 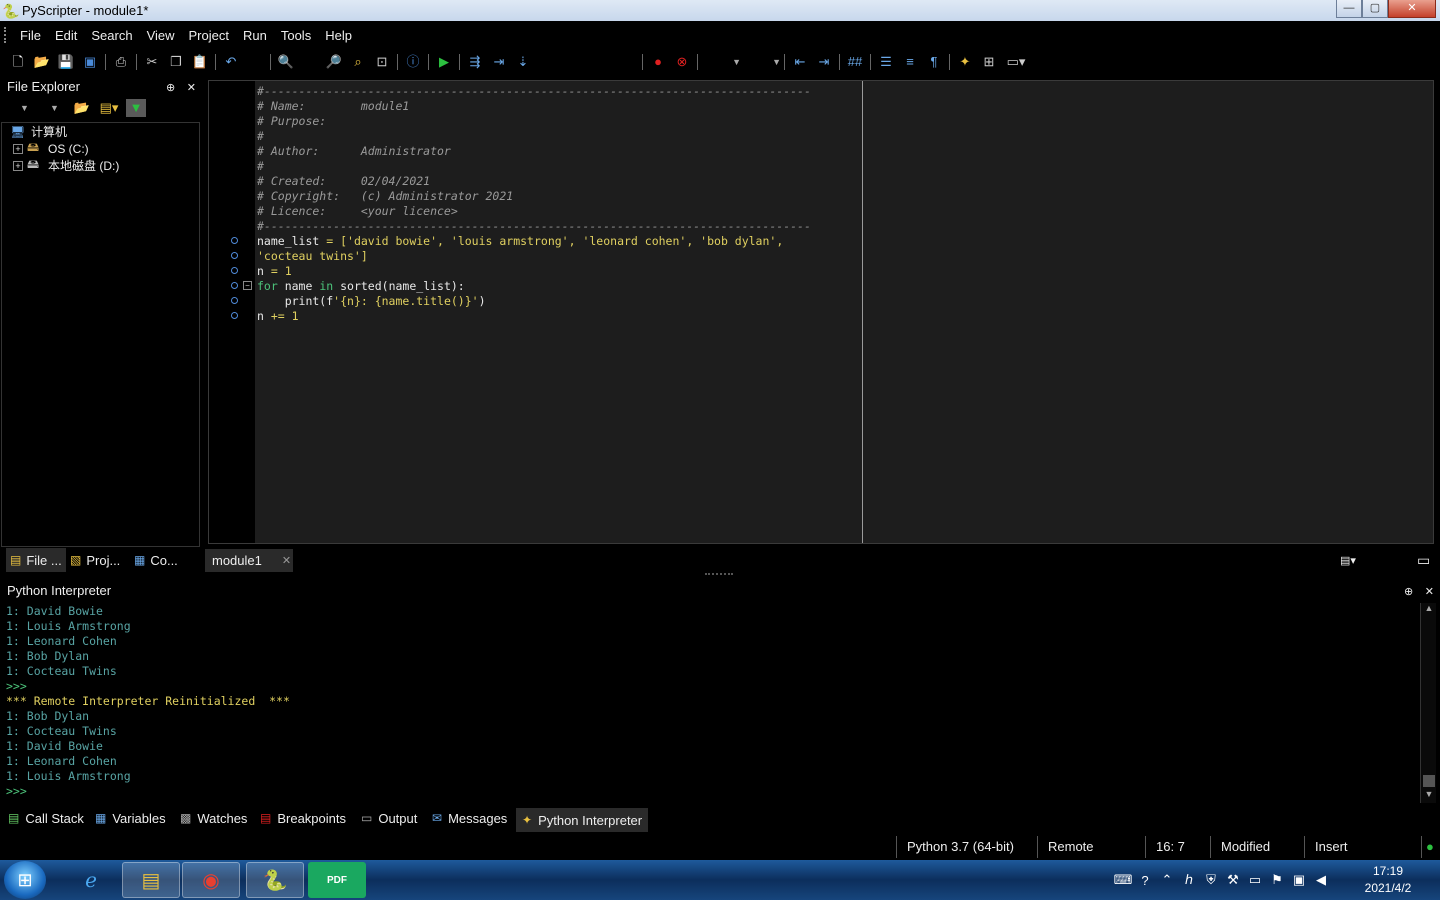 I want to click on pdf-icon: PDF, so click(x=337, y=880).